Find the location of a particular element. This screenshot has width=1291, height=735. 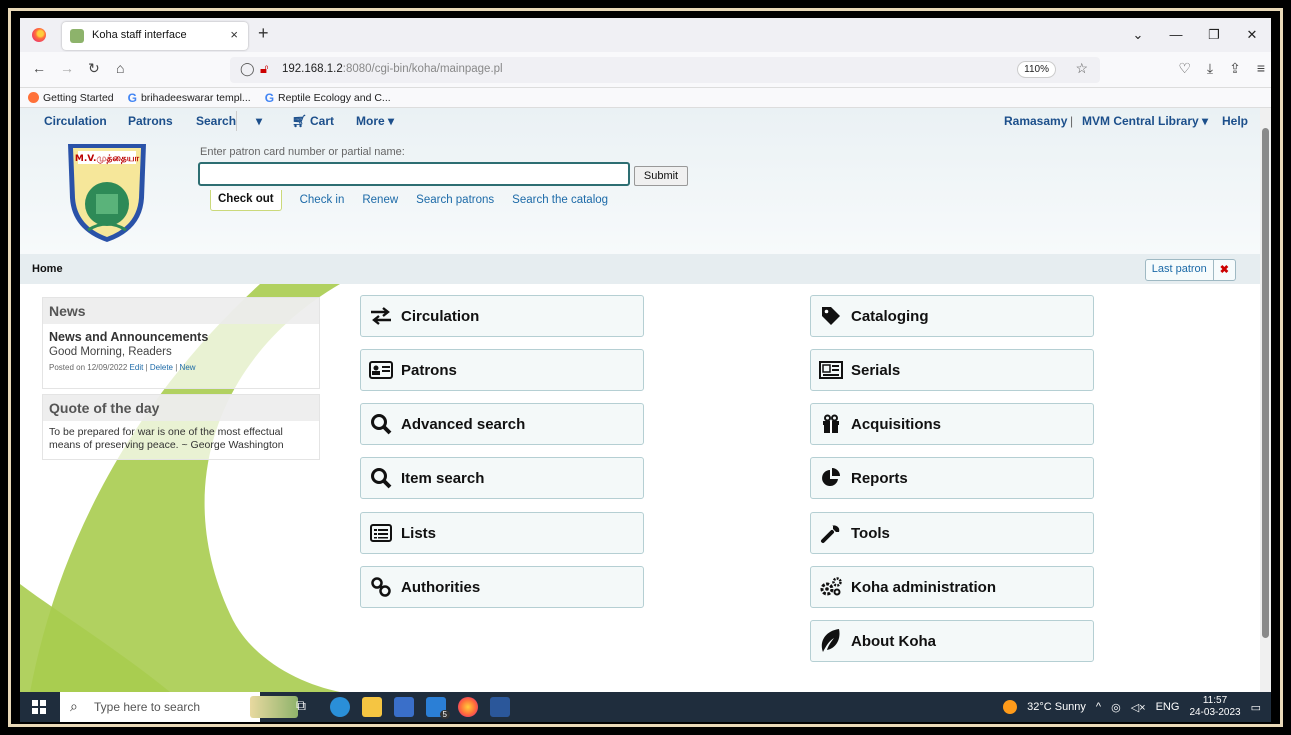

module-cataloging: Cataloging is located at coordinates (952, 316).